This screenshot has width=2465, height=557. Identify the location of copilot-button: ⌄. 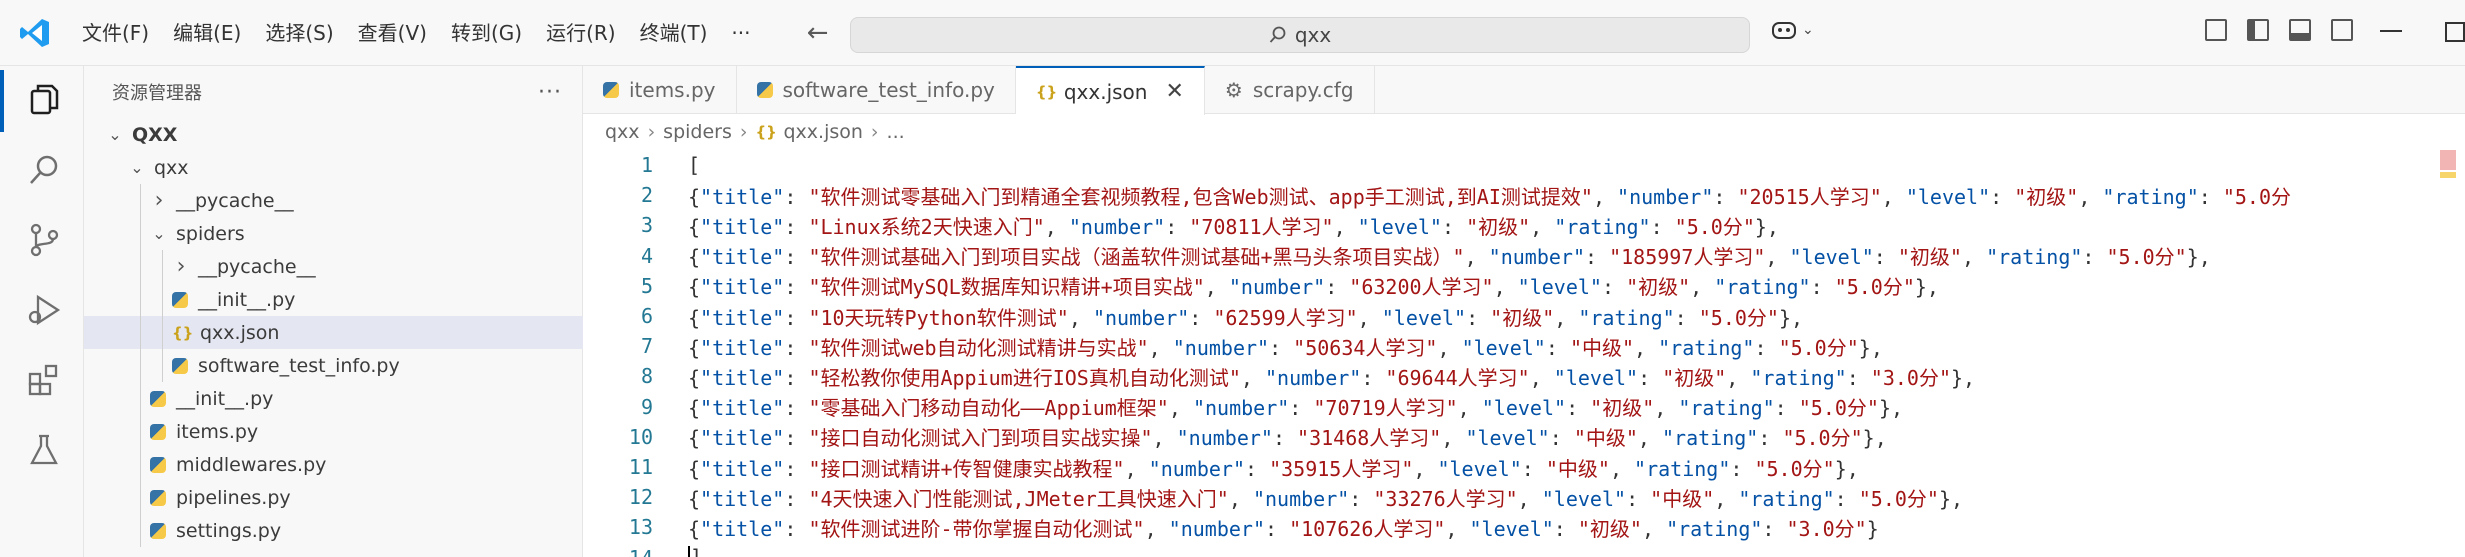
(1792, 30).